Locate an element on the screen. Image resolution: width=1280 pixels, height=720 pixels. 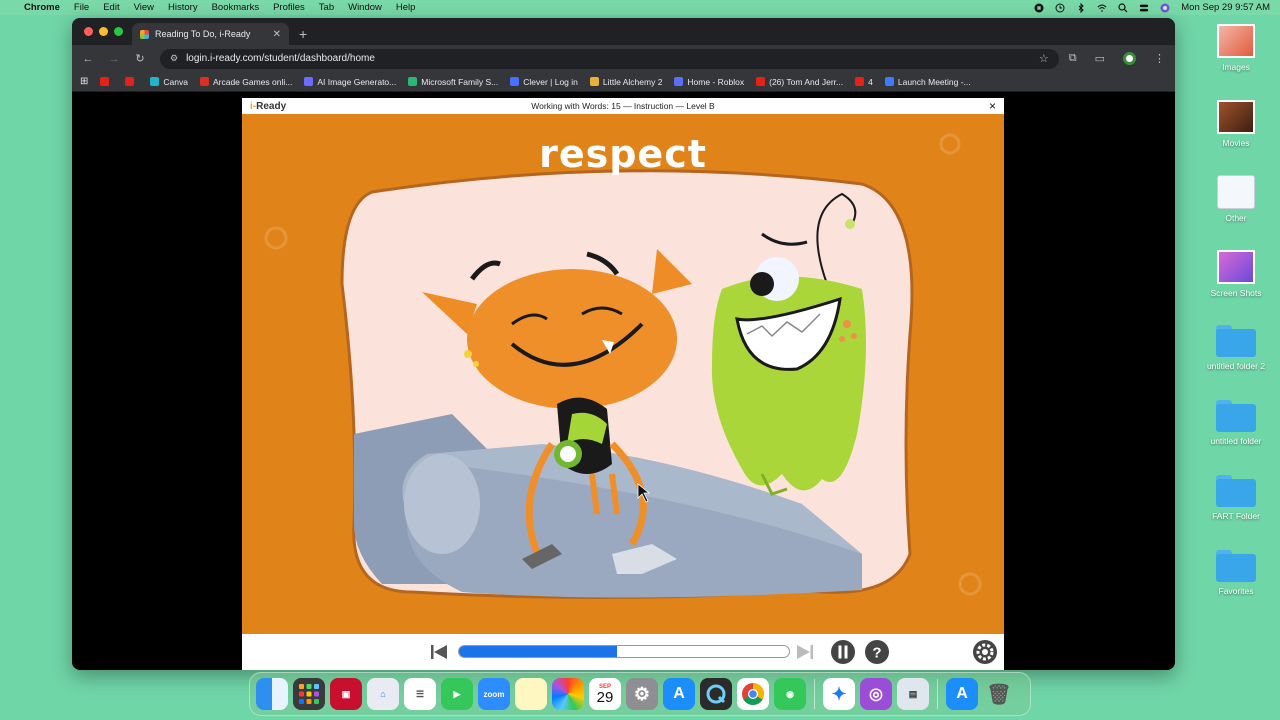
launchpad-grid-icon is located at coordinates (309, 694).